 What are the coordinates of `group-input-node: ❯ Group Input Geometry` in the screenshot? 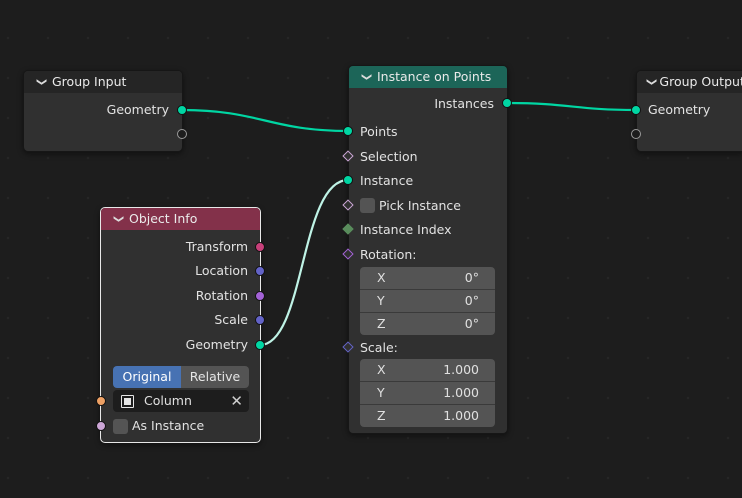 It's located at (103, 111).